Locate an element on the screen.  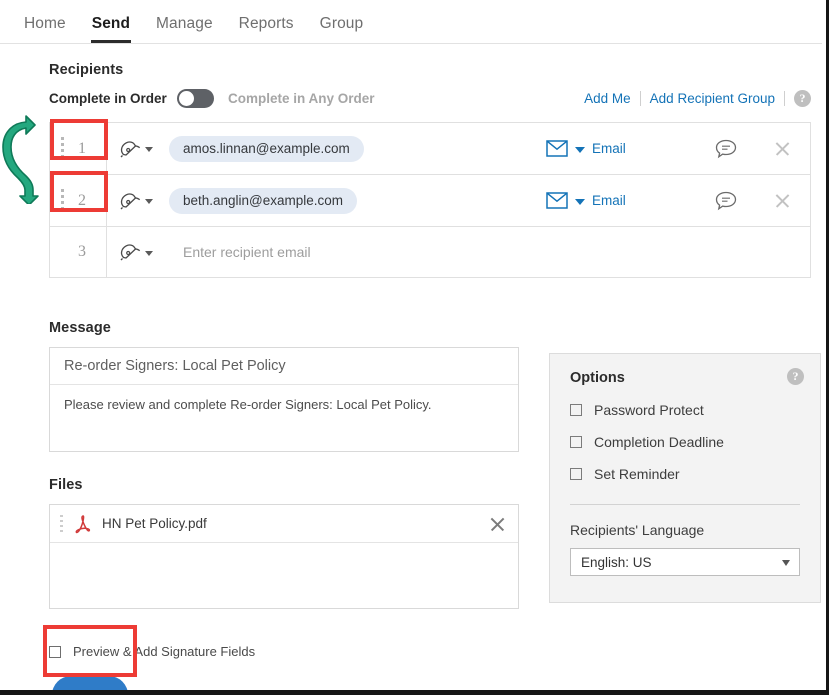
recipients-language-label: Recipients' Language is located at coordinates (637, 530).